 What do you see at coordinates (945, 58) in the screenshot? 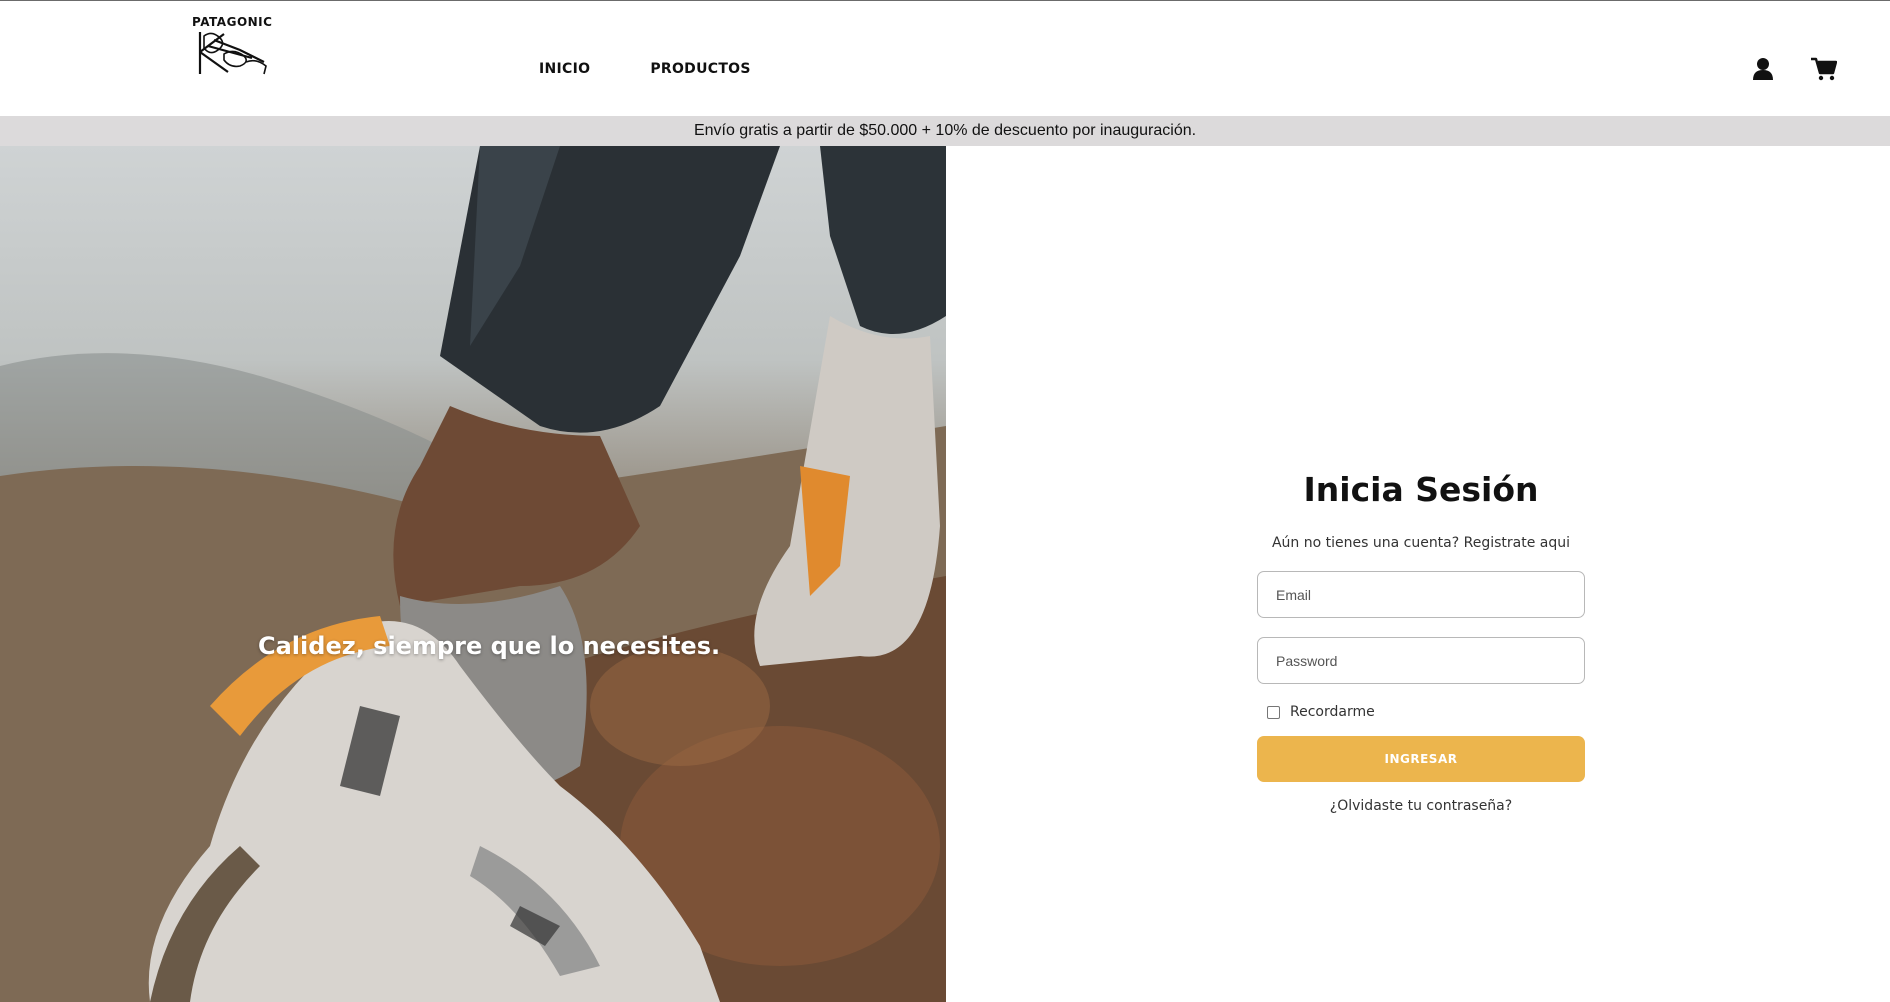
I see `site-header: PATAGONIC INICIO PRODUCTOS` at bounding box center [945, 58].